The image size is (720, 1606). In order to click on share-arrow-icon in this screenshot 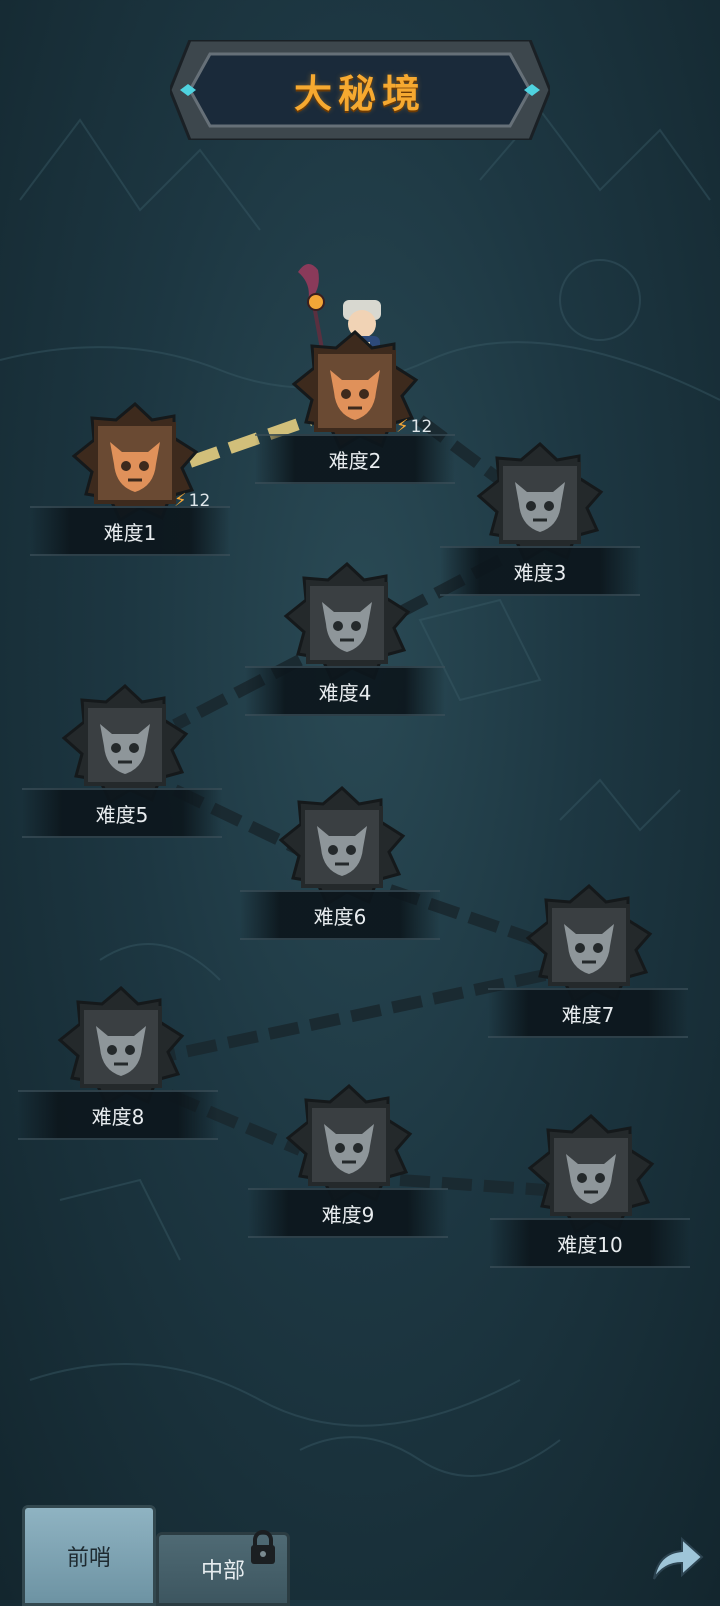, I will do `click(677, 1559)`.